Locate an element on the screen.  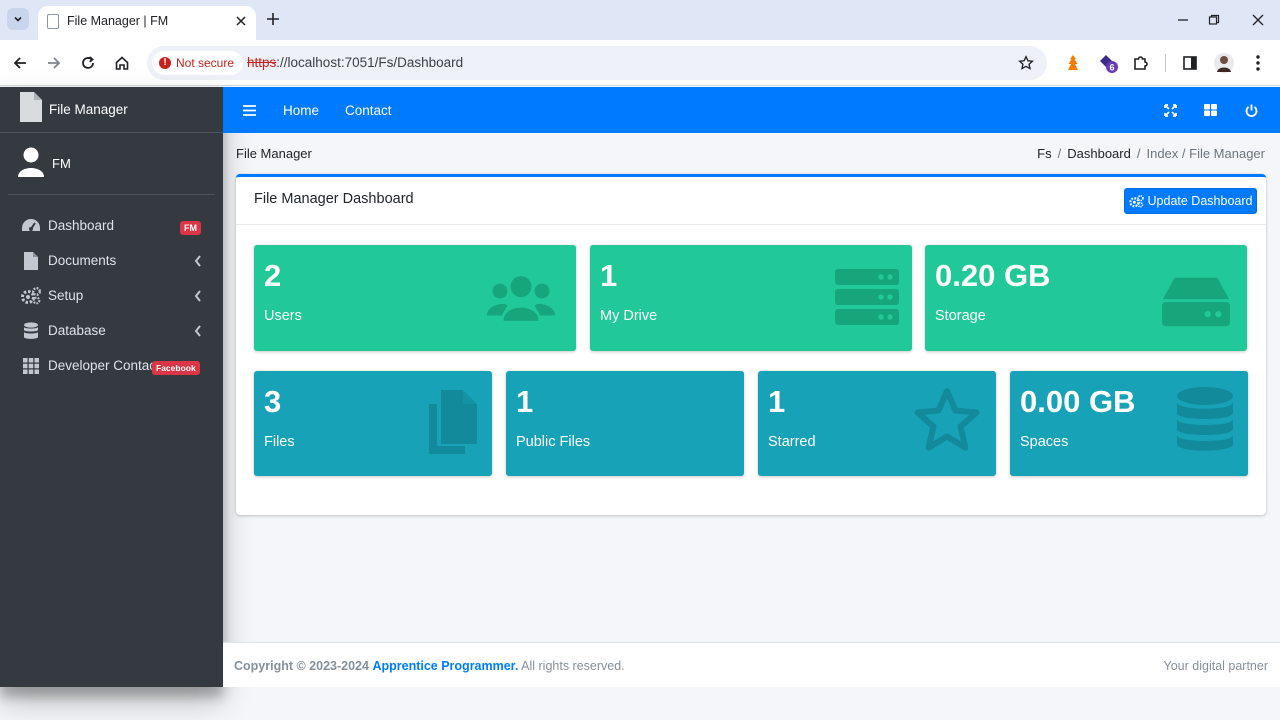
sidebar-toggle-button is located at coordinates (249, 110).